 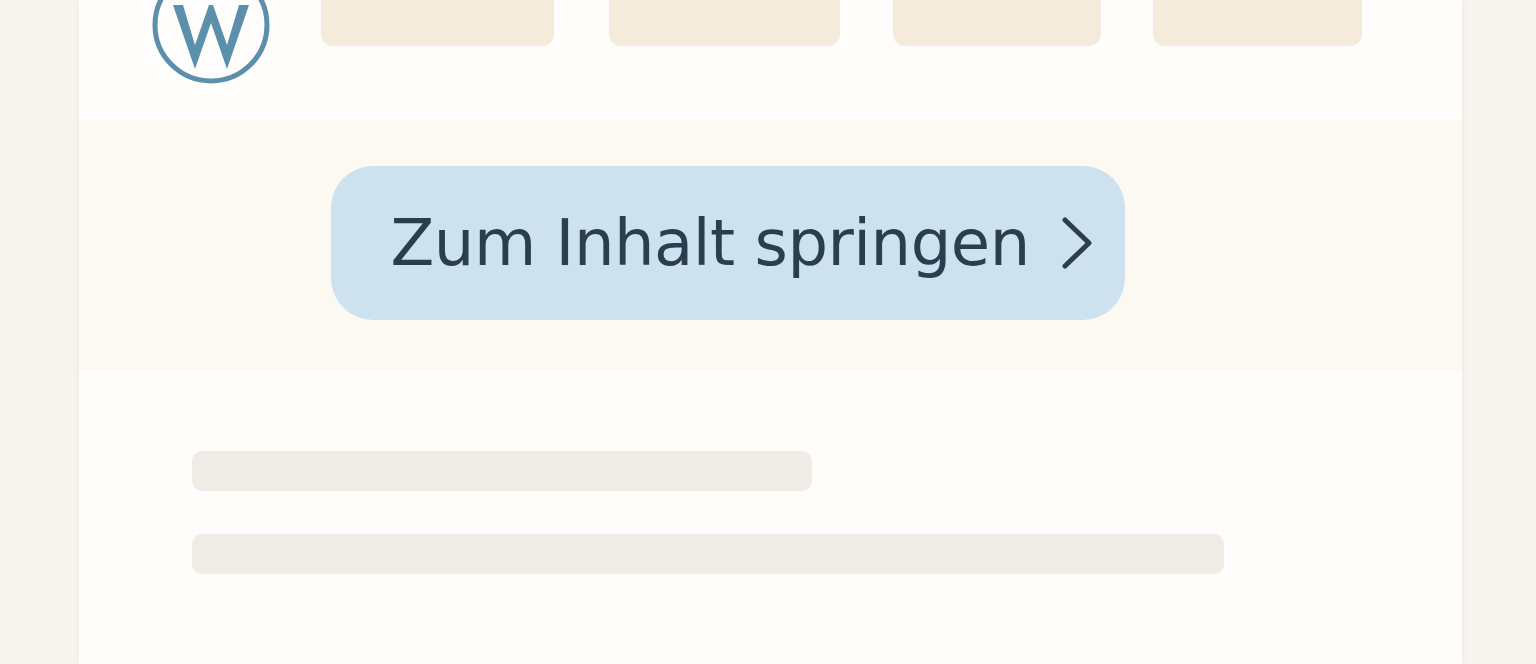 I want to click on chevron-right-icon, so click(x=1076, y=243).